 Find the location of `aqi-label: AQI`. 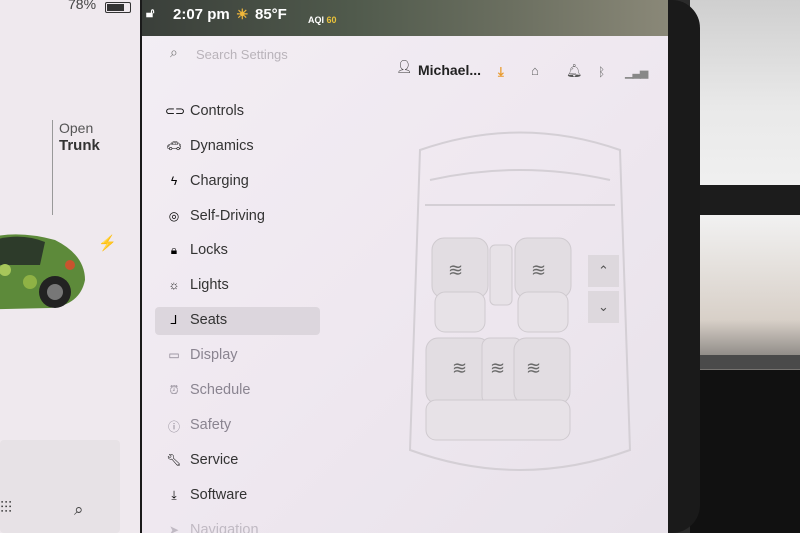

aqi-label: AQI is located at coordinates (316, 20).